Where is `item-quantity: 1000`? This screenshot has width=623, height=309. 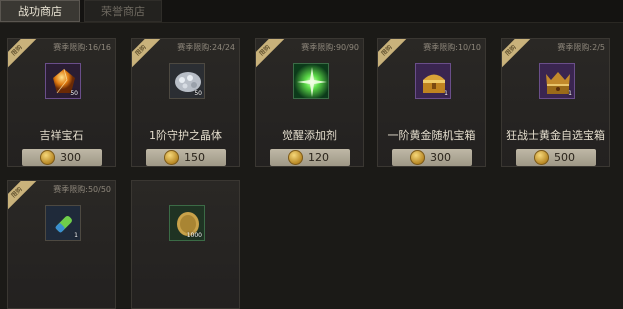 item-quantity: 1000 is located at coordinates (194, 235).